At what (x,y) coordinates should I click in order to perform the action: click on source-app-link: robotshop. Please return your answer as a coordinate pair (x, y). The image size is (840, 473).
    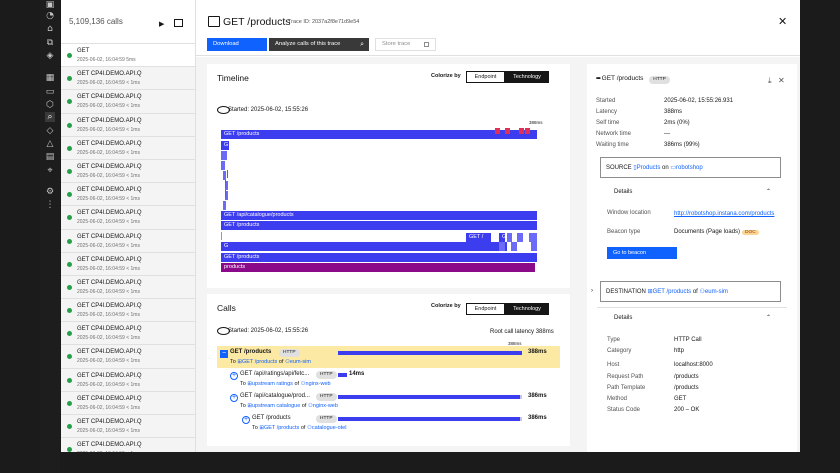
    Looking at the image, I should click on (689, 168).